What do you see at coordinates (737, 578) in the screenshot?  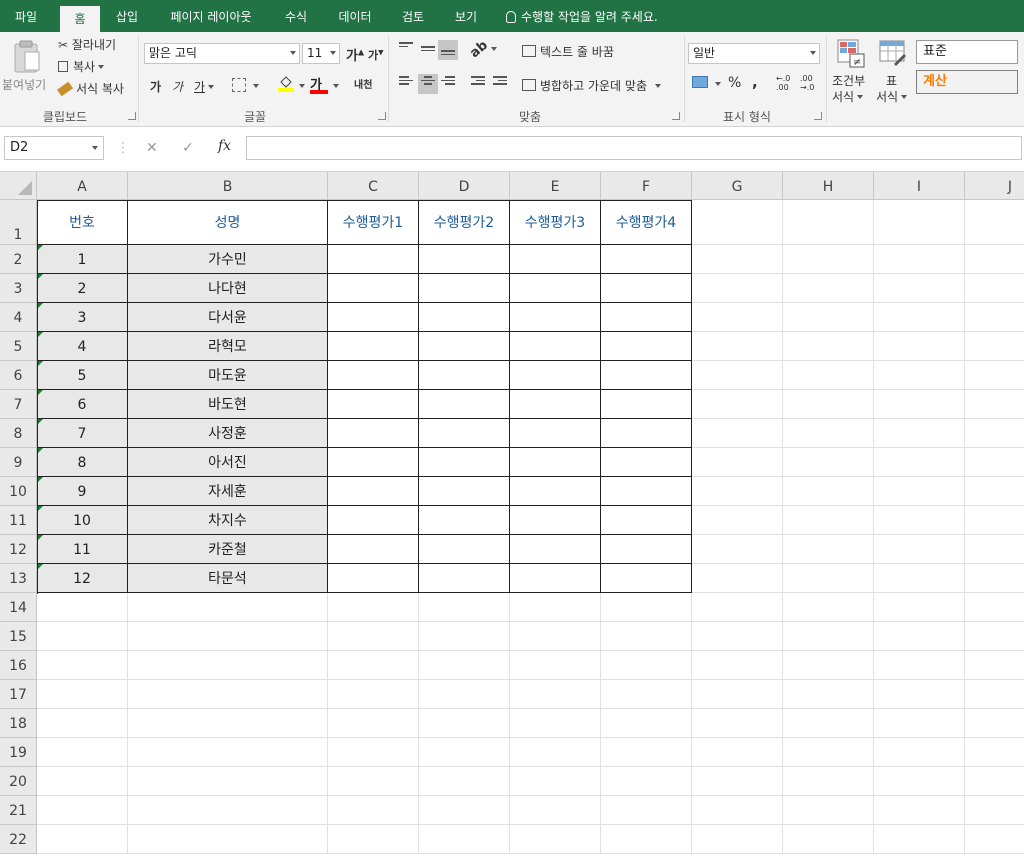 I see `cell-g13` at bounding box center [737, 578].